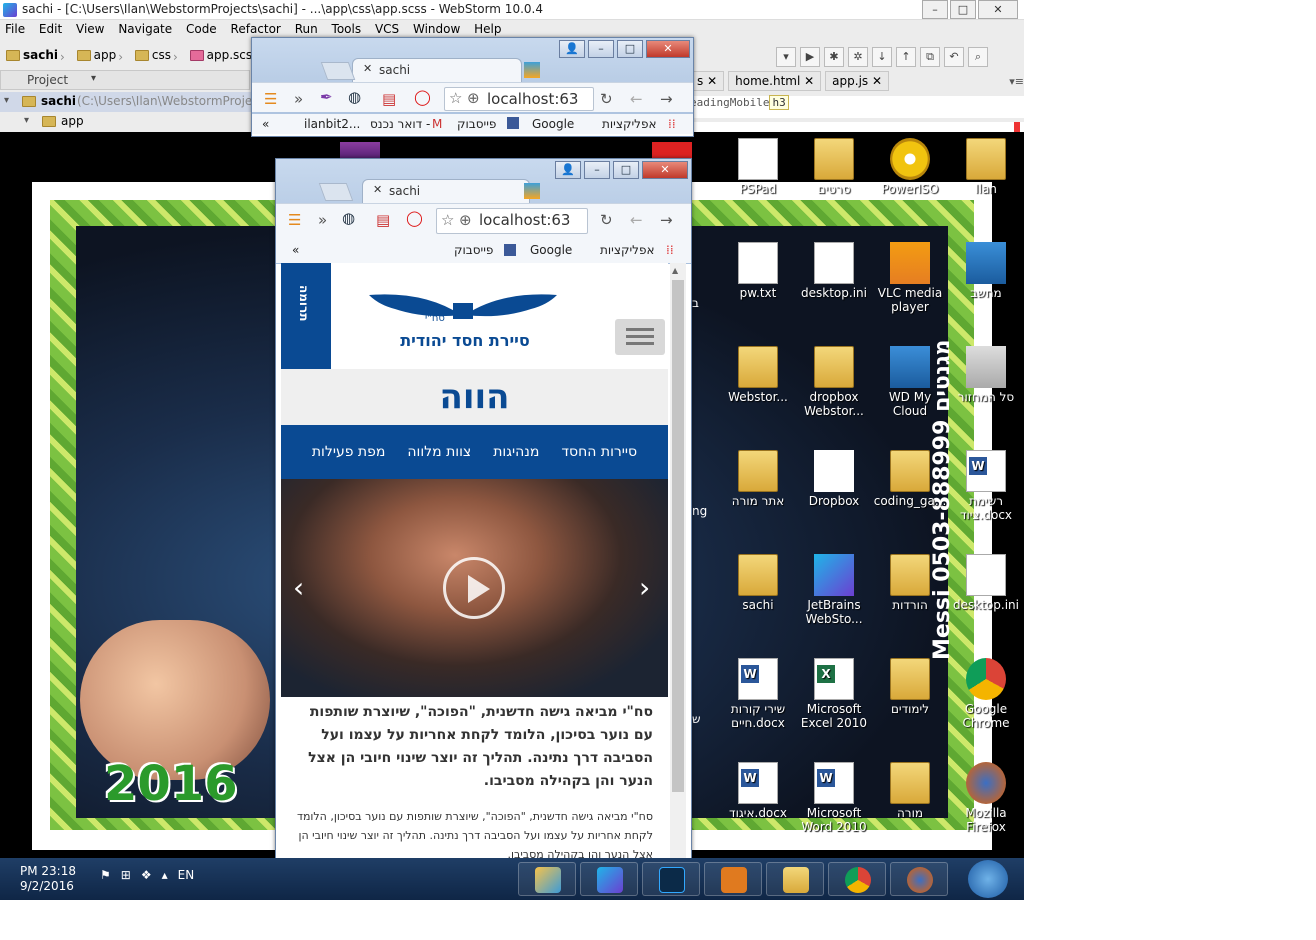  Describe the element at coordinates (463, 325) in the screenshot. I see `site-logo: סח"י סיירת חסד יהודית` at that location.